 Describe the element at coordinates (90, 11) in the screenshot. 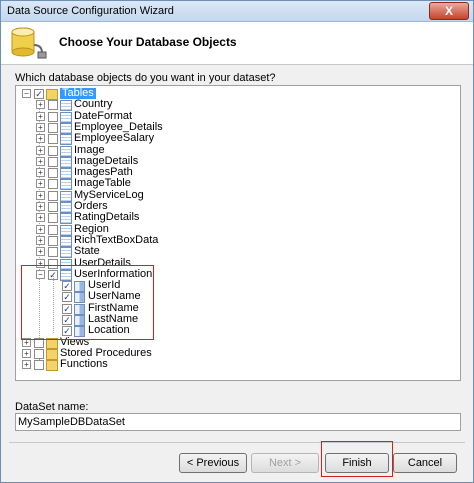

I see `window-title: Data Source Configuration Wizard` at that location.